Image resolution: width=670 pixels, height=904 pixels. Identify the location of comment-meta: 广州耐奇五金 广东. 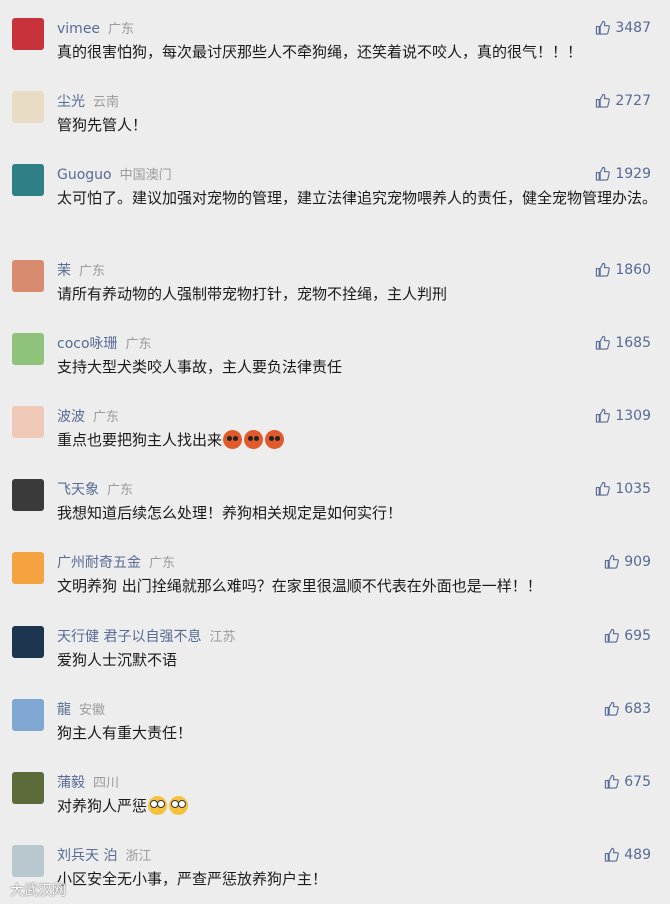
(116, 562).